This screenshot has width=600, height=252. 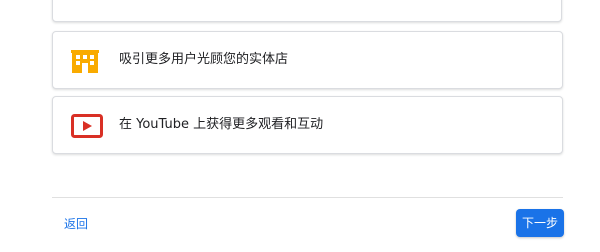 What do you see at coordinates (86, 60) in the screenshot?
I see `storefront-icon` at bounding box center [86, 60].